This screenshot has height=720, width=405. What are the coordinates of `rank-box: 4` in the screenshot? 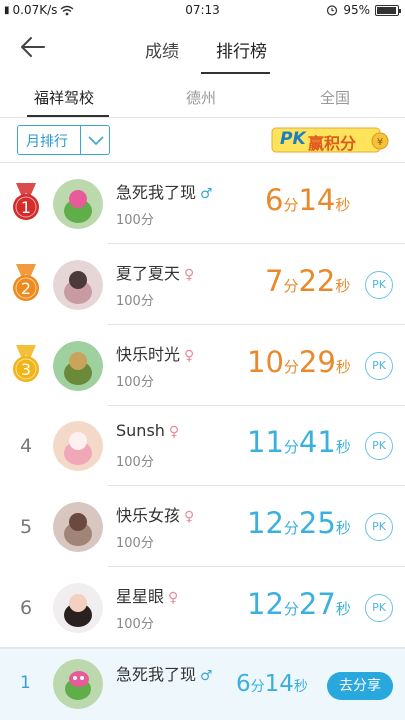 It's located at (26, 445).